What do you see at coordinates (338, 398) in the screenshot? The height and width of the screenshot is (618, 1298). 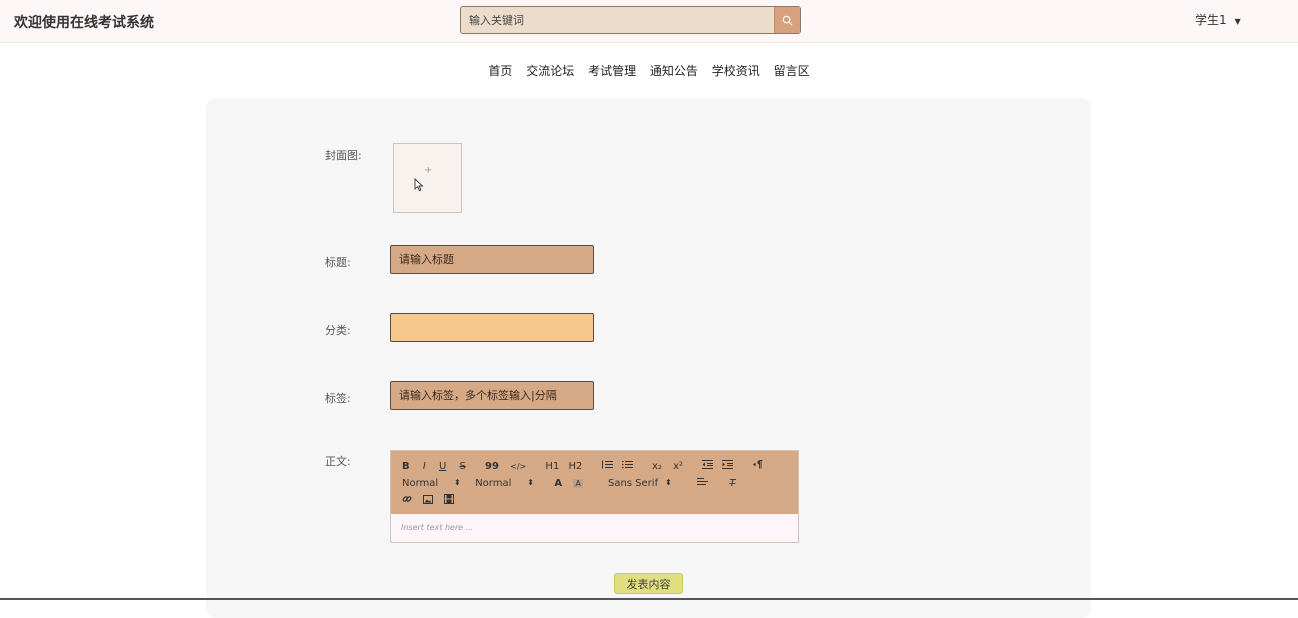 I see `tags-label: 标签:` at bounding box center [338, 398].